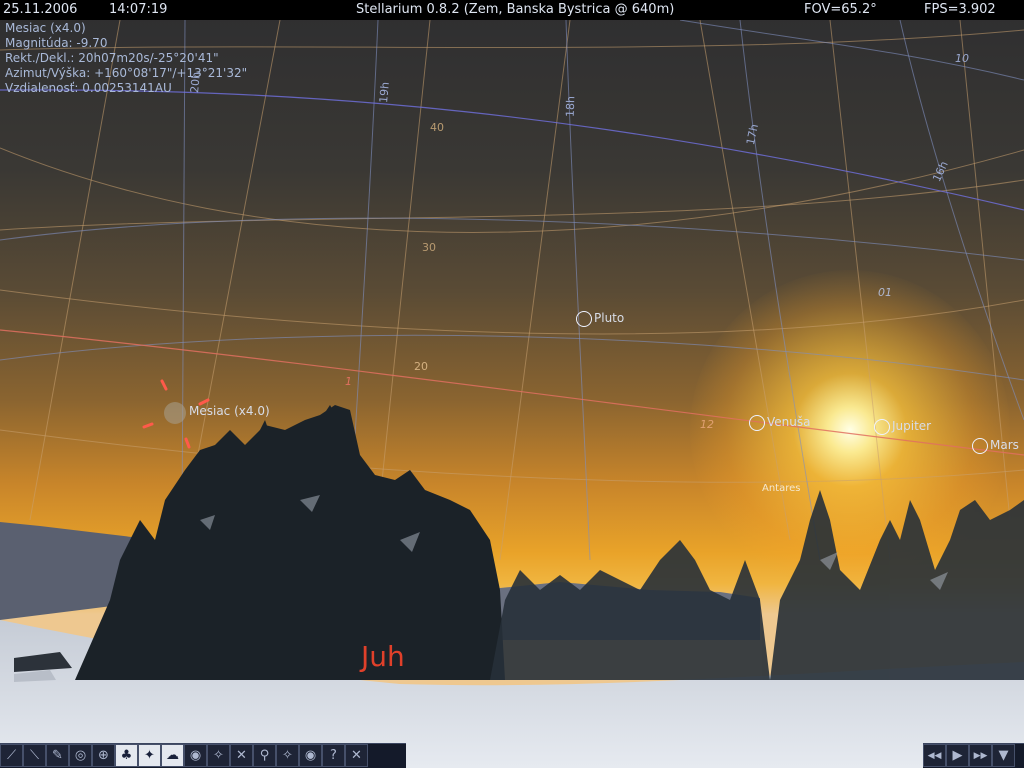 This screenshot has height=768, width=1024. Describe the element at coordinates (138, 9) in the screenshot. I see `time-readout: 14:07:19` at that location.